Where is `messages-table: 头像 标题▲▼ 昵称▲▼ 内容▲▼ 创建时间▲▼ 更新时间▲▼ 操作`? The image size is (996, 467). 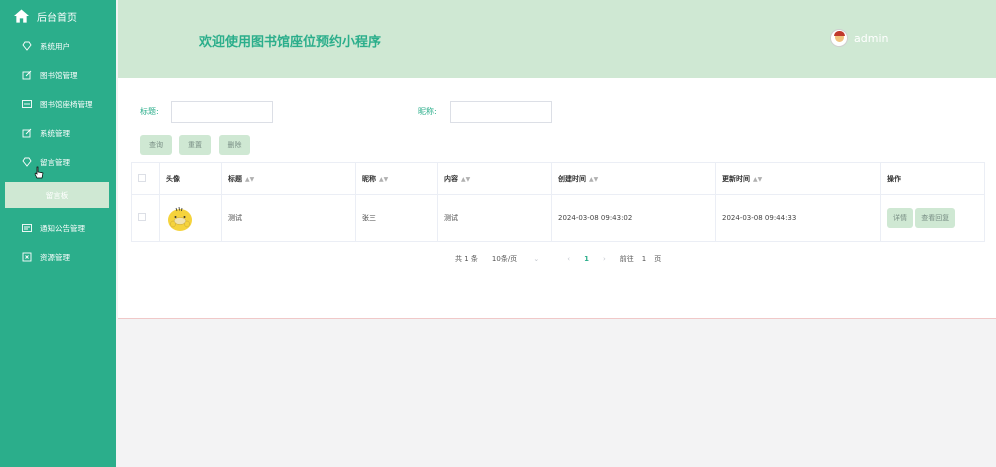
messages-table: 头像 标题▲▼ 昵称▲▼ 内容▲▼ 创建时间▲▼ 更新时间▲▼ 操作 is located at coordinates (558, 202).